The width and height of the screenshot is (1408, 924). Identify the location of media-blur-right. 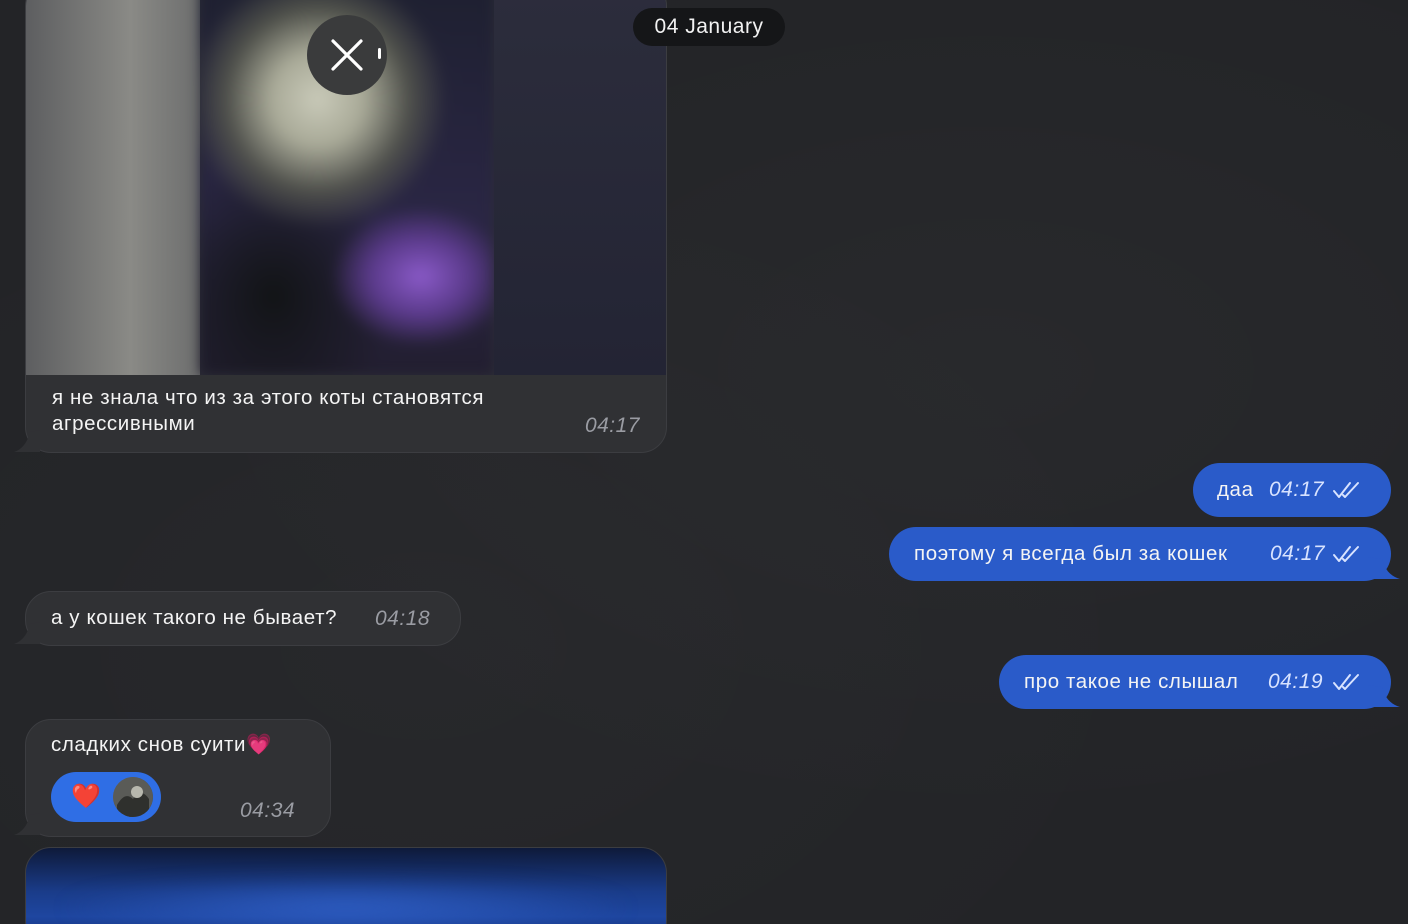
(580, 187).